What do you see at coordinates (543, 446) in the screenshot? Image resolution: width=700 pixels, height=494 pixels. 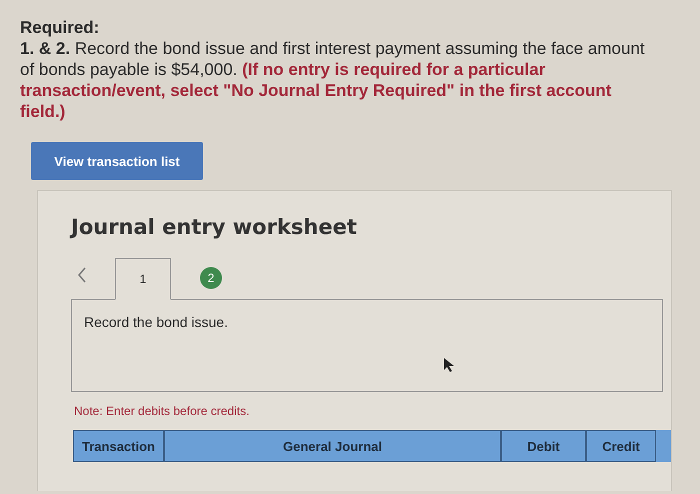 I see `column-header: Debit` at bounding box center [543, 446].